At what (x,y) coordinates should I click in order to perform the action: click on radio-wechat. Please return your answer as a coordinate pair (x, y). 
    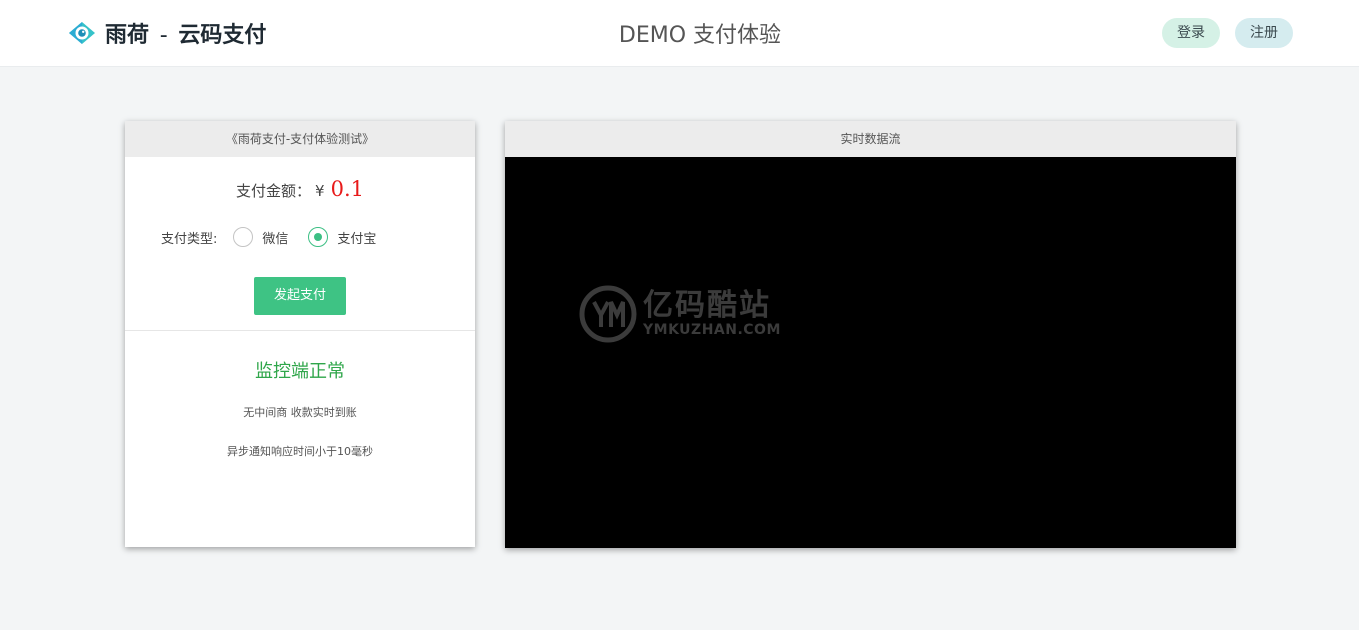
    Looking at the image, I should click on (243, 237).